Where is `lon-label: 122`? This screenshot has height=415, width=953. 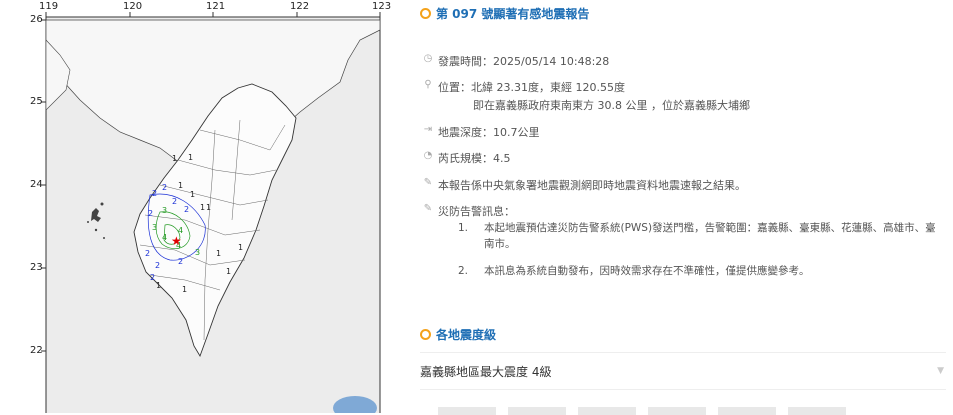
lon-label: 122 is located at coordinates (300, 6).